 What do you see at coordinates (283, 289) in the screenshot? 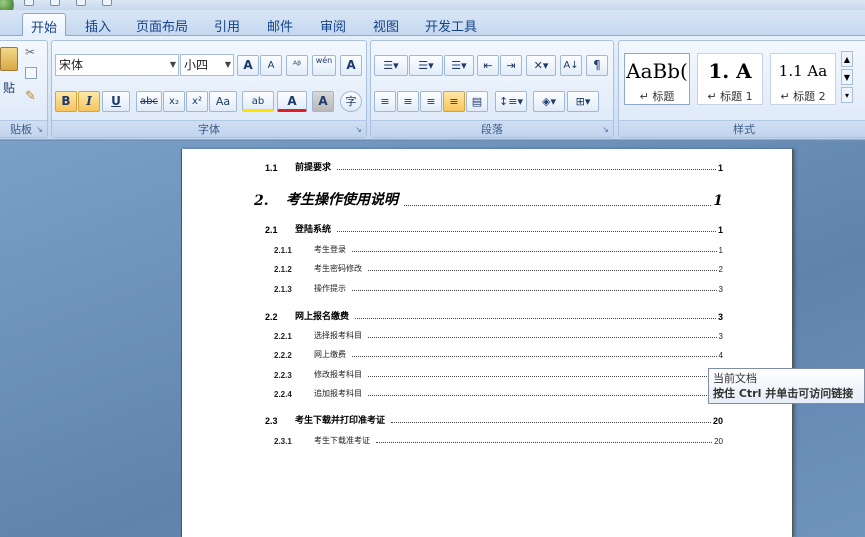
I see `toc-entry-number: 2.1.3` at bounding box center [283, 289].